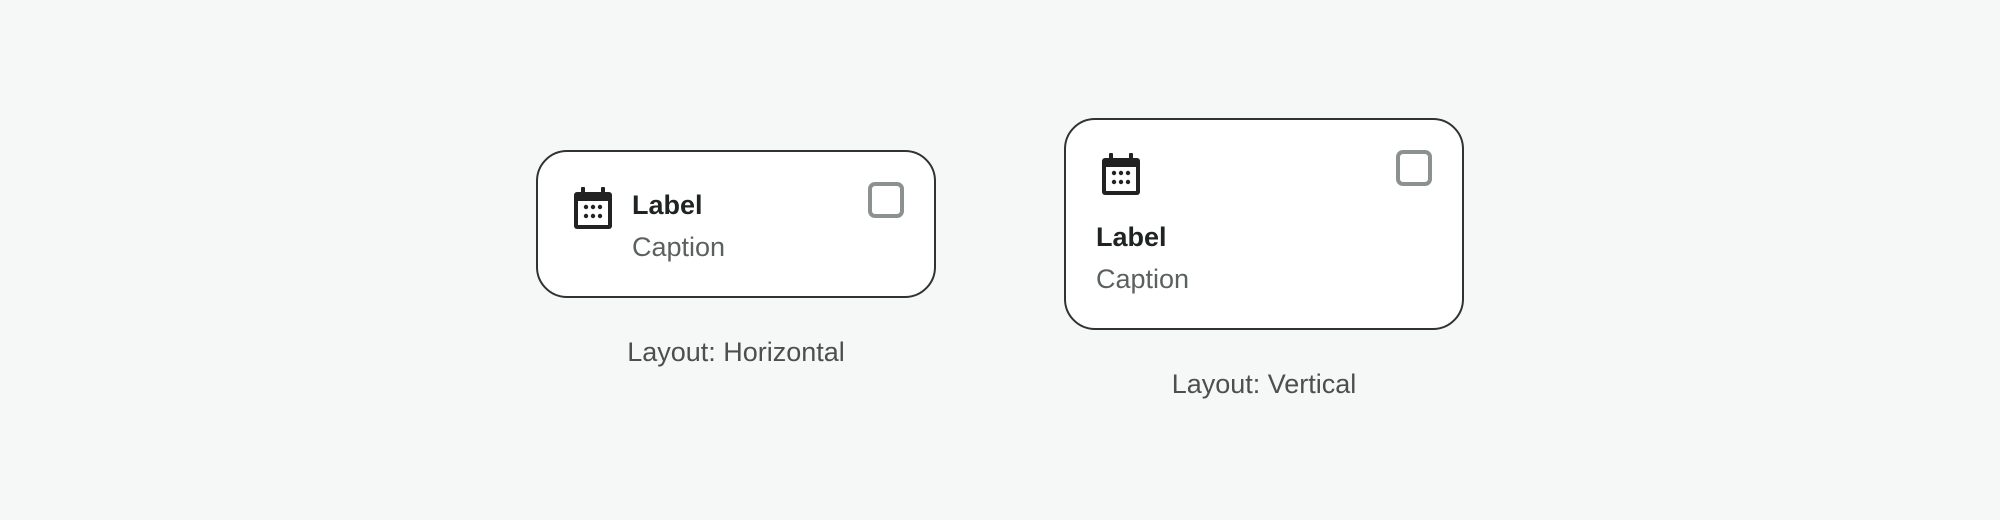  What do you see at coordinates (1264, 384) in the screenshot?
I see `layout-vertical-caption: Layout: Vertical` at bounding box center [1264, 384].